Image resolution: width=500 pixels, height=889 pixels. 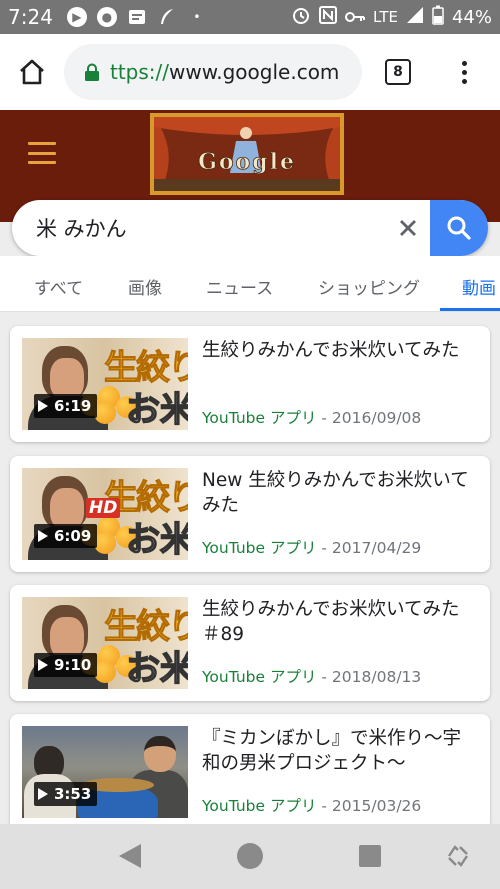 I want to click on hd-badge: HD, so click(x=103, y=508).